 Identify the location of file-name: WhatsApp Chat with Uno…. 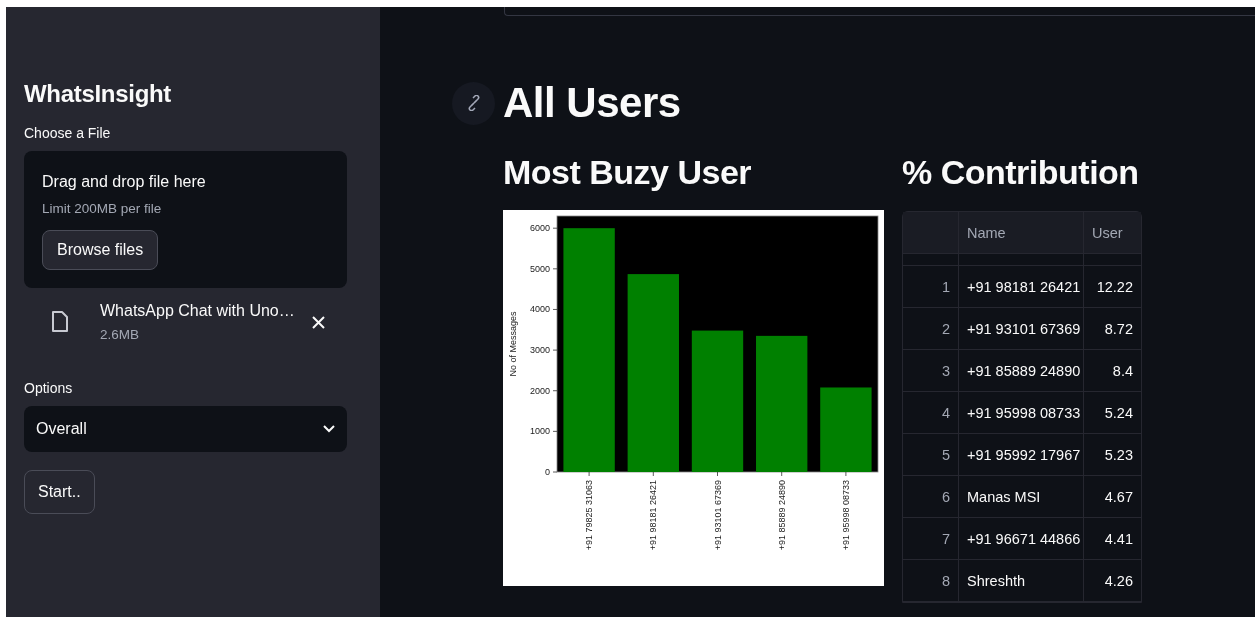
(198, 311).